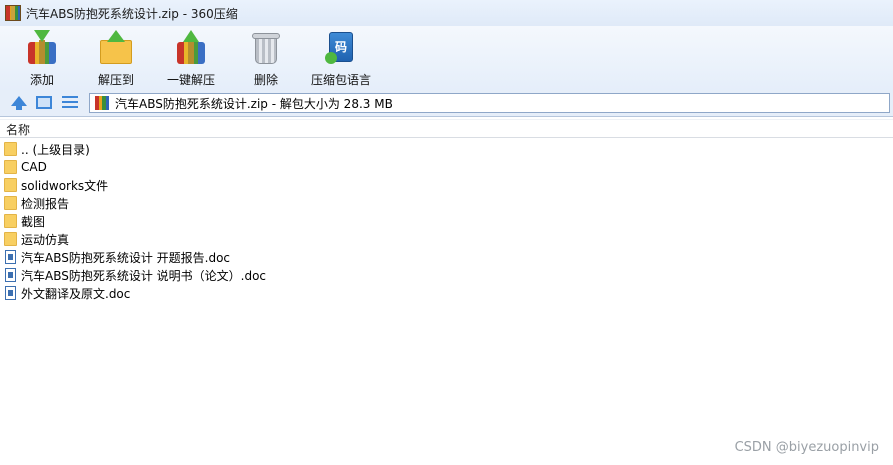 This screenshot has height=465, width=893. Describe the element at coordinates (254, 103) in the screenshot. I see `path-text: 汽车ABS防抱死系统设计.zip - 解包大小为 28.3 MB` at that location.